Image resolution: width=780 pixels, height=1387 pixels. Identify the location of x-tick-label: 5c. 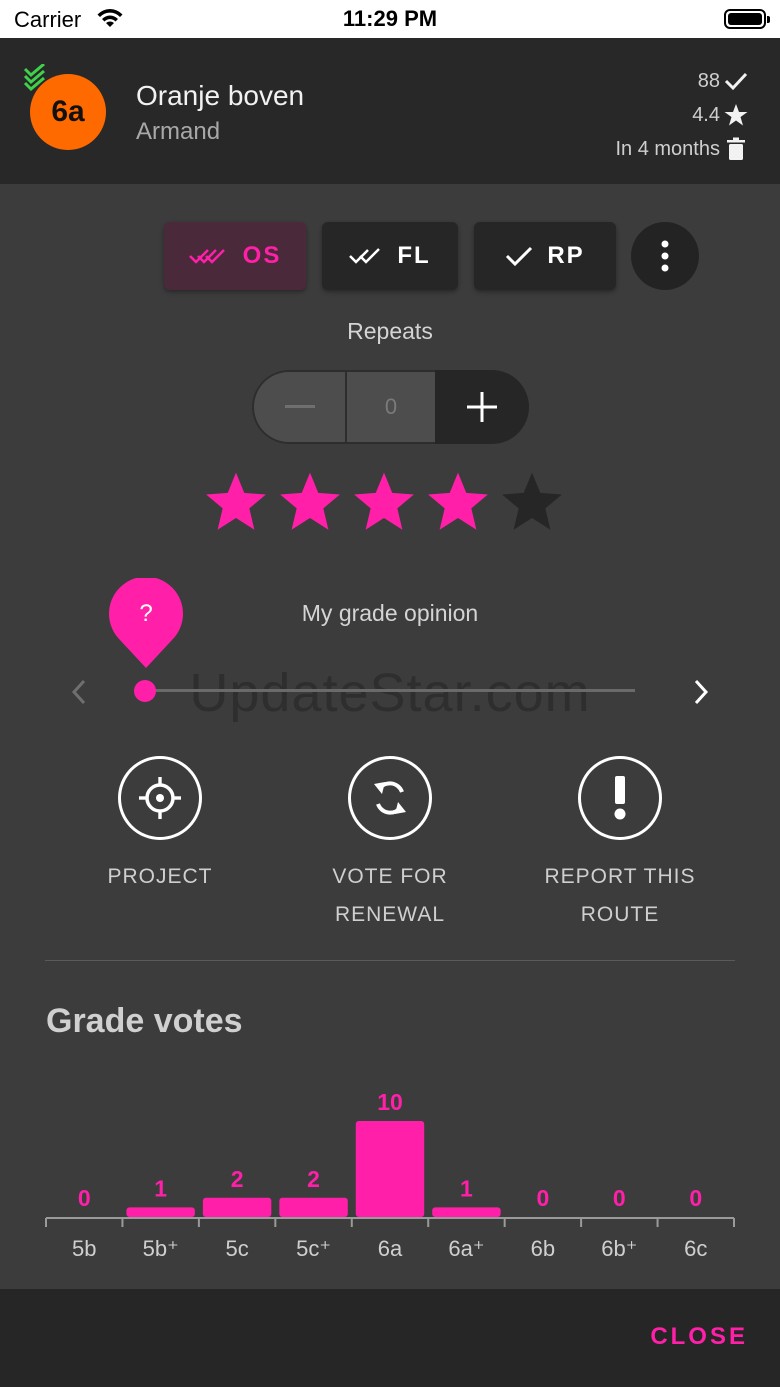
(236, 1248).